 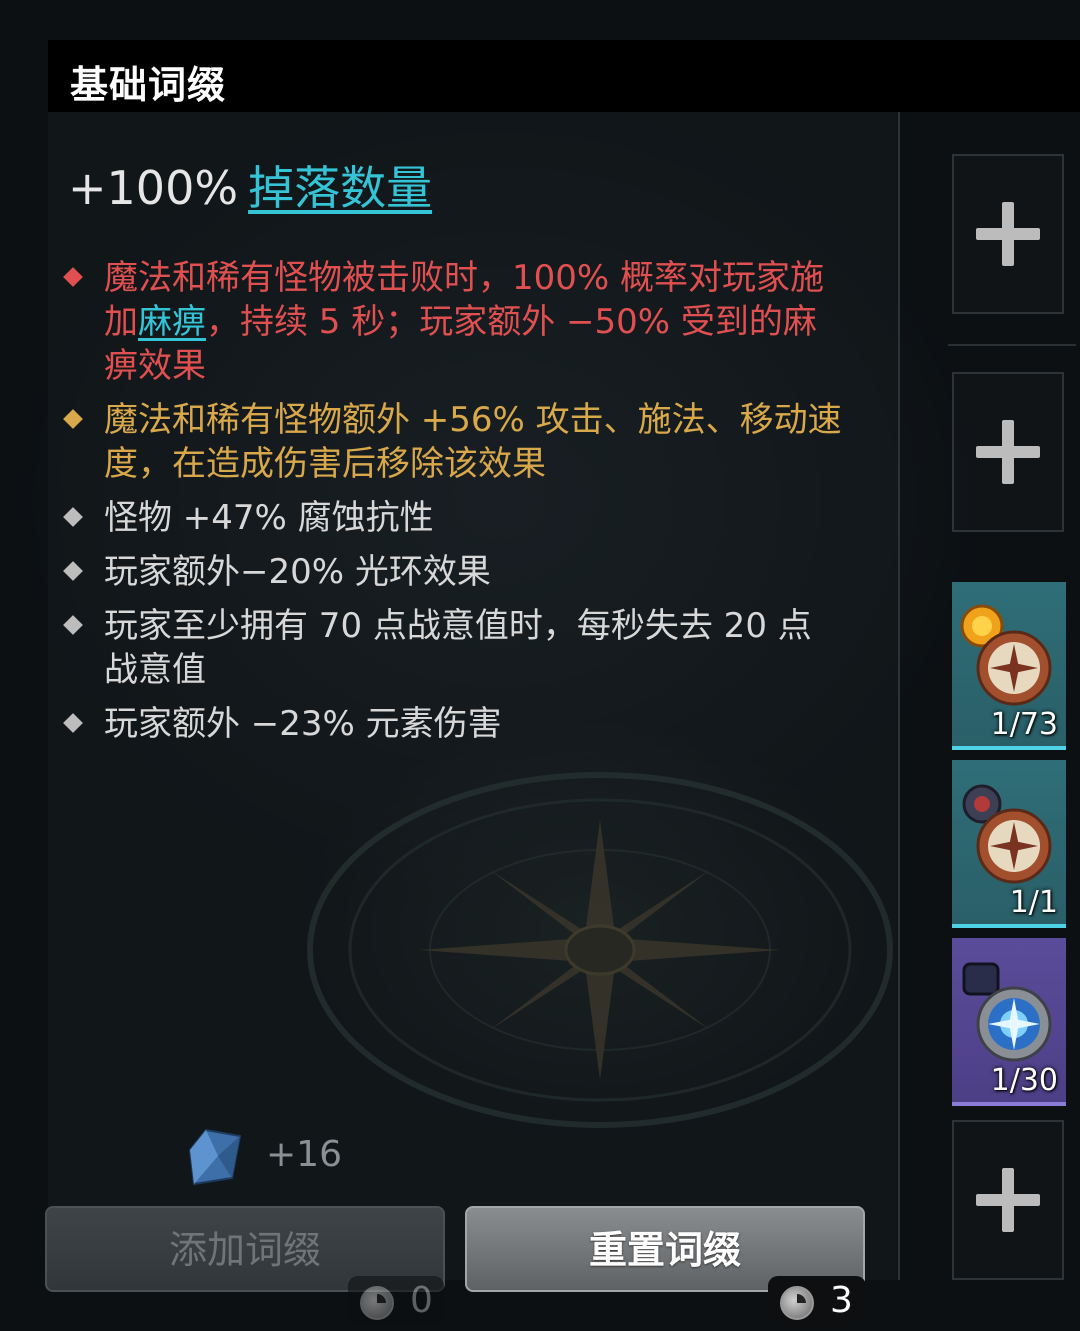 I want to click on divider, so click(x=1012, y=345).